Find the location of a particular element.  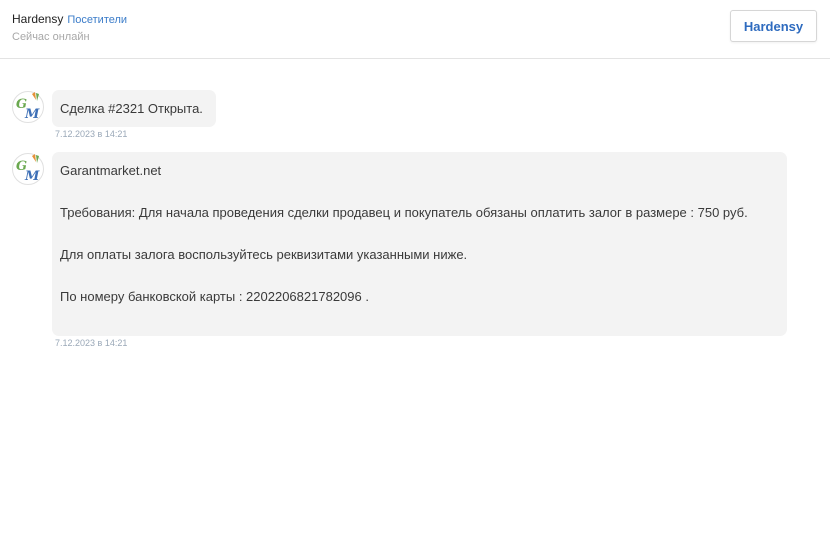

message-bubble: Сделка #2321 Открыта. is located at coordinates (134, 108).